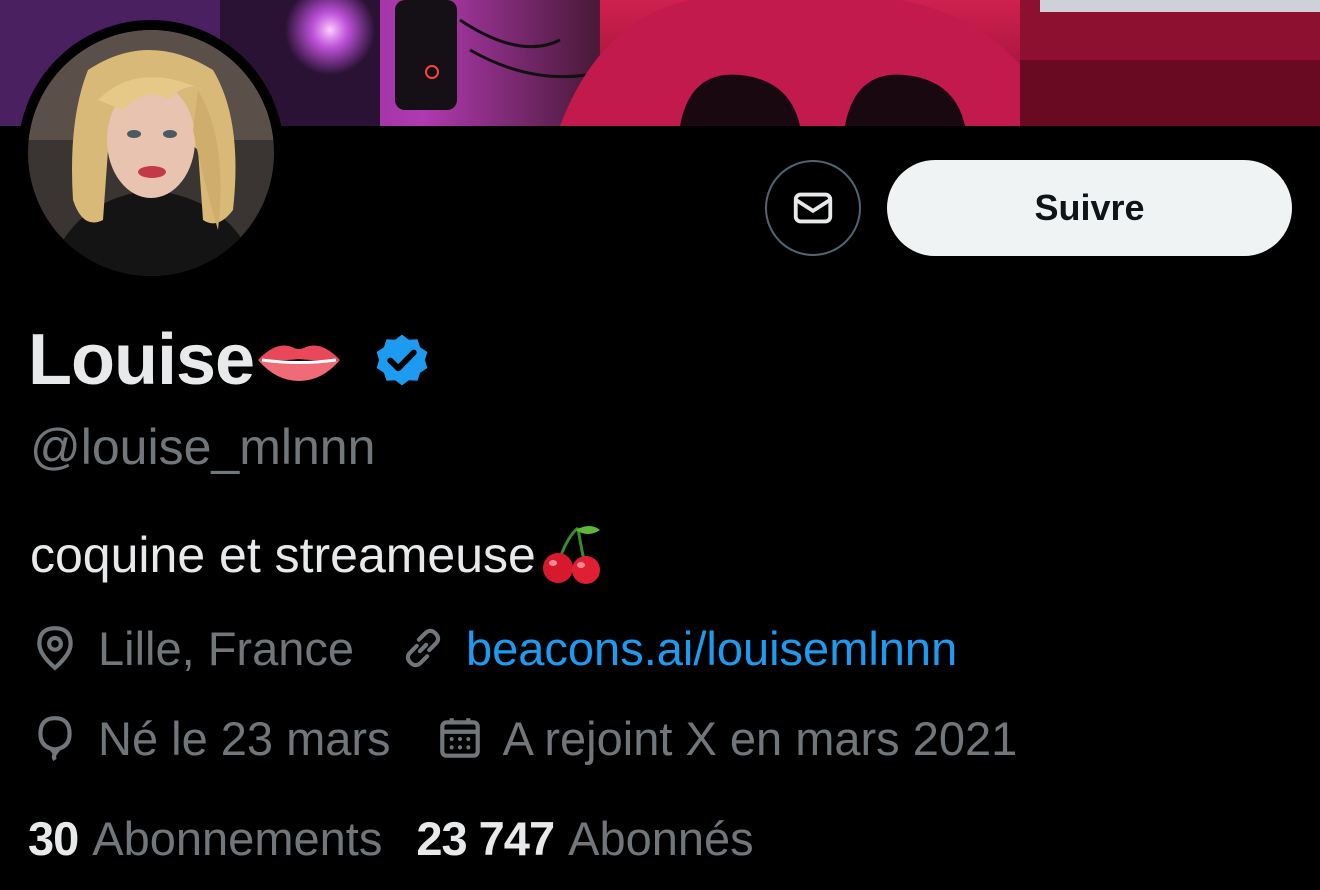 This screenshot has width=1320, height=890. Describe the element at coordinates (237, 838) in the screenshot. I see `following-label: Abonnements` at that location.